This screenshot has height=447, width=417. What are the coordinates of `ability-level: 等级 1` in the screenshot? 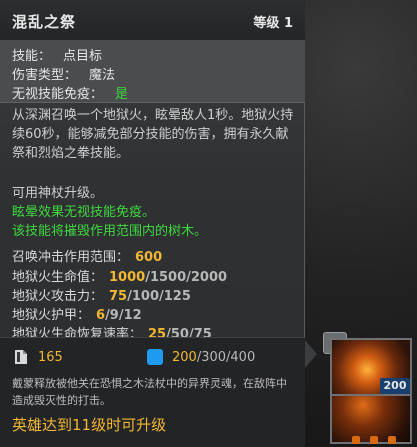 It's located at (273, 21).